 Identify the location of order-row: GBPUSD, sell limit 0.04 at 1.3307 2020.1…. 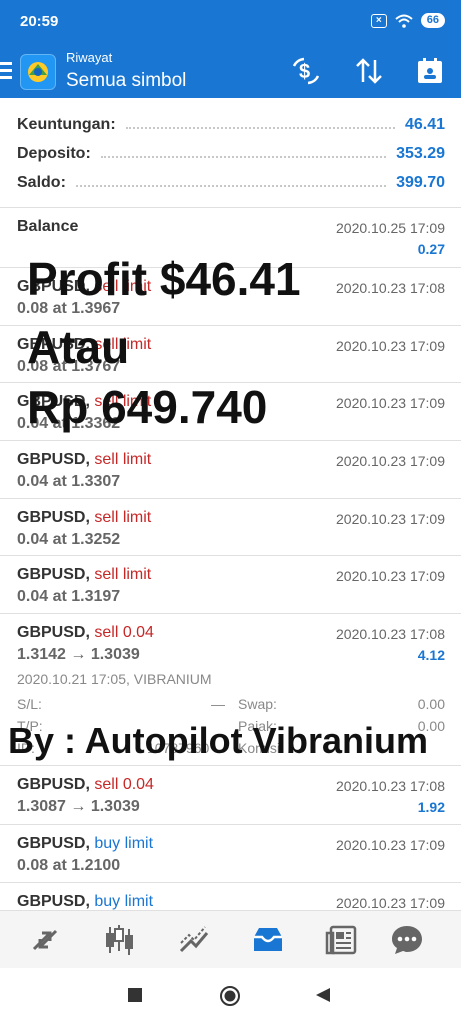
(230, 470).